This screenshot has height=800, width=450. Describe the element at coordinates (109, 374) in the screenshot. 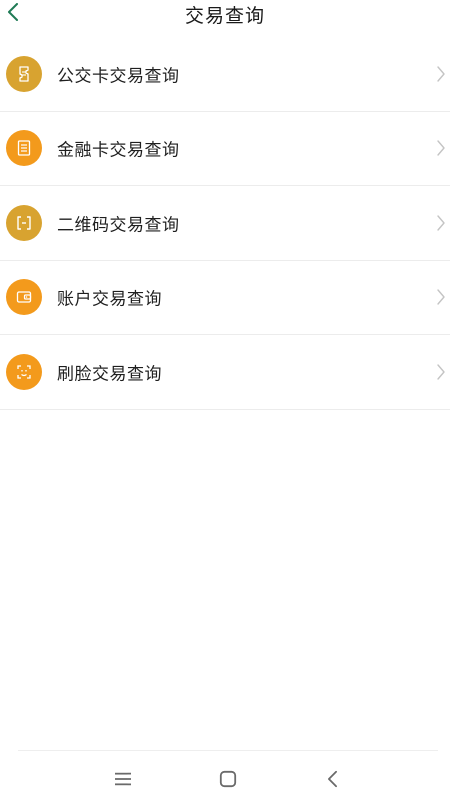

I see `menu-item-label: 刷脸交易查询` at that location.